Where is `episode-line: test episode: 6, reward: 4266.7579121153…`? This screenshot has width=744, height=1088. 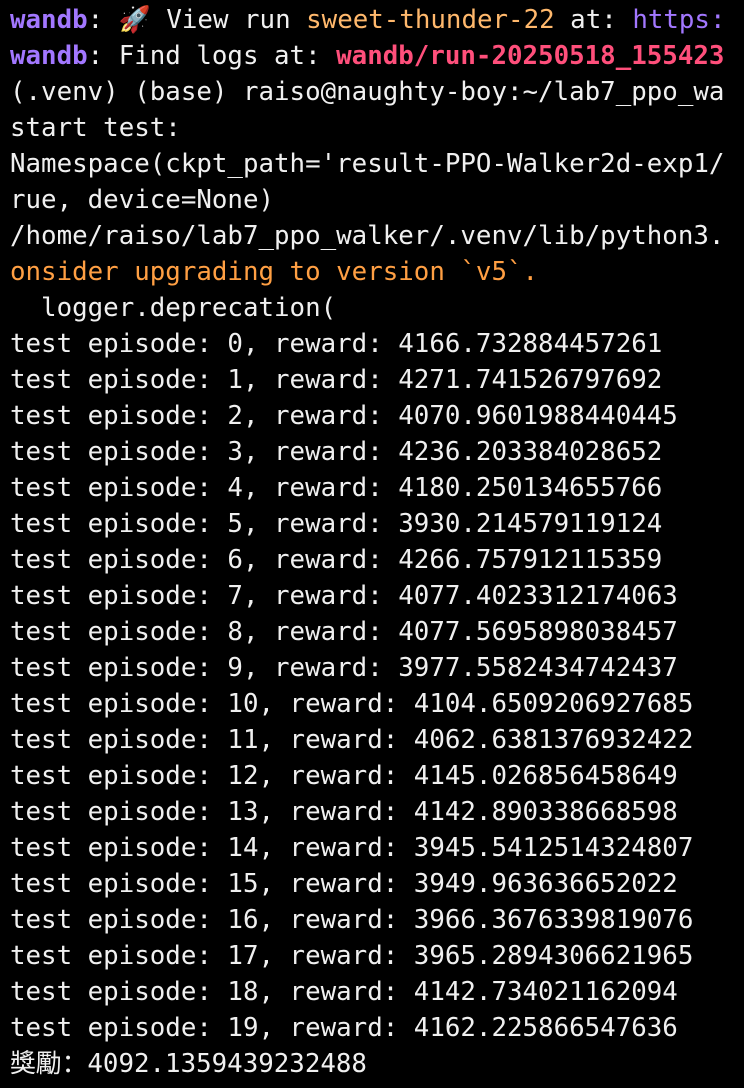 episode-line: test episode: 6, reward: 4266.7579121153… is located at coordinates (336, 560).